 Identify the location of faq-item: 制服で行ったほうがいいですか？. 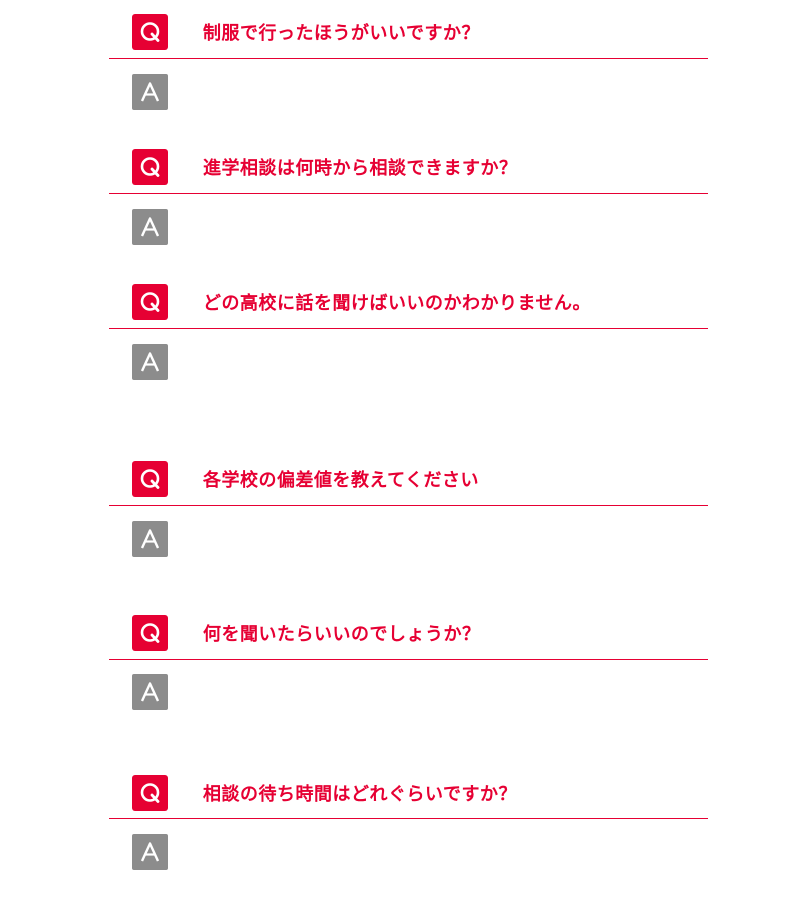
(396, 64).